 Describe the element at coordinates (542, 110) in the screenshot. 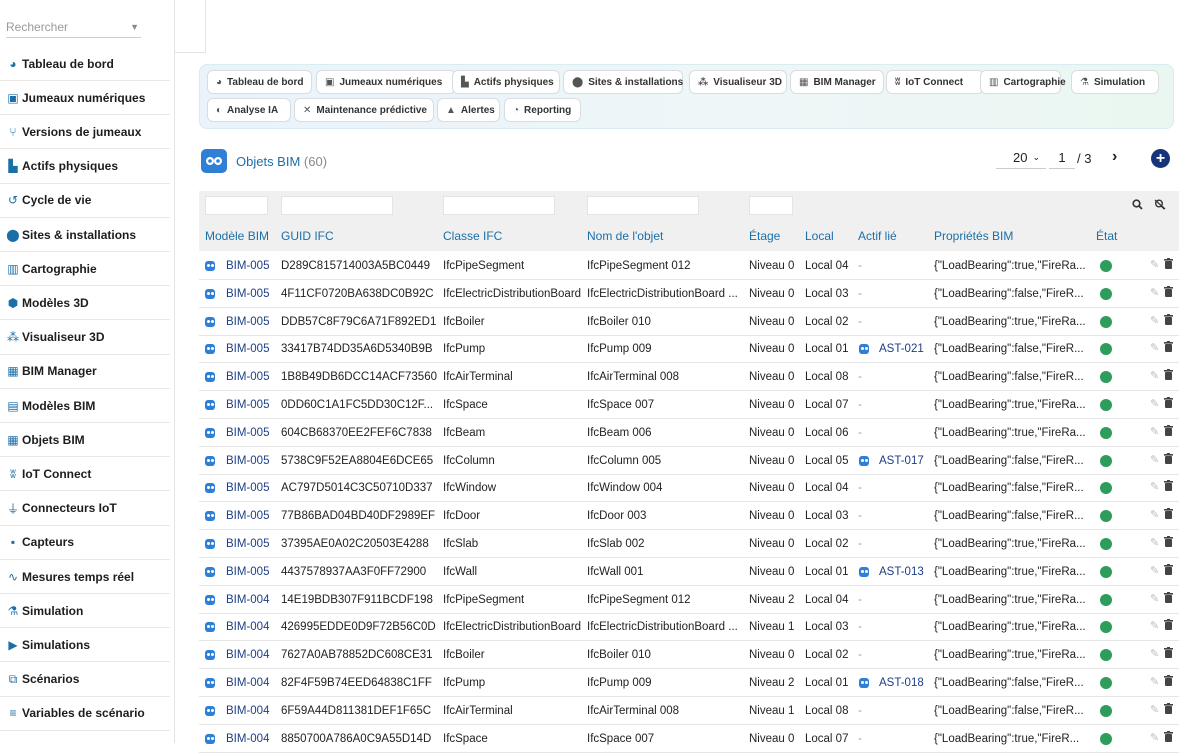

I see `quick-tab-12: ◔ Reporting` at that location.